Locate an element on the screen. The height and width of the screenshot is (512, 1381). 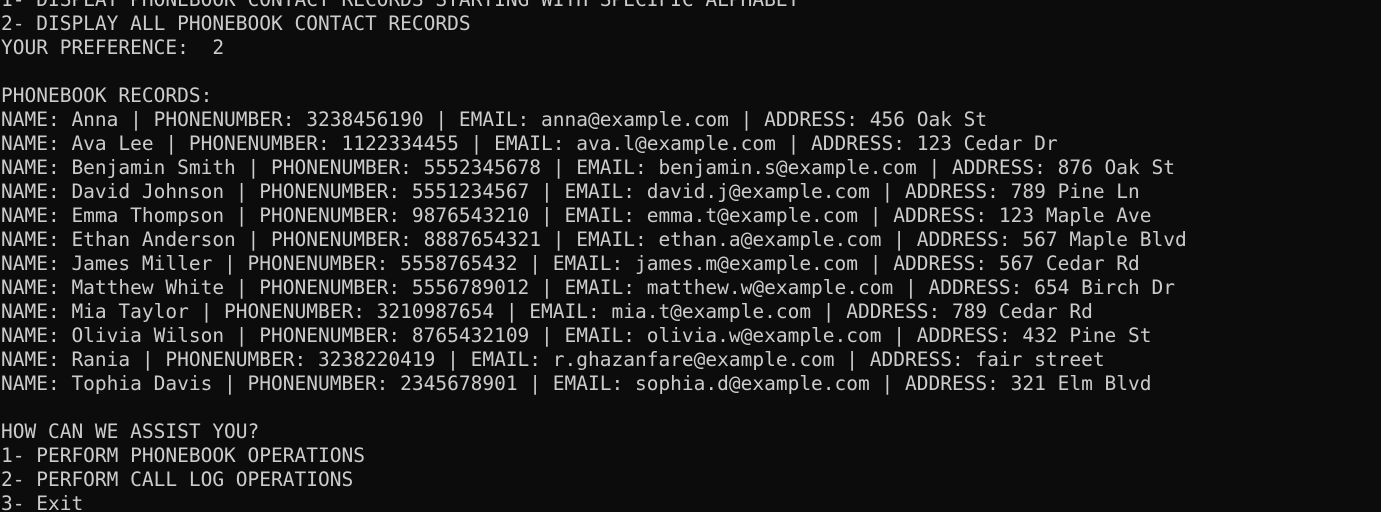
menu-option-call-log-operations: 2- PERFORM CALL LOG OPERATIONS is located at coordinates (177, 479).